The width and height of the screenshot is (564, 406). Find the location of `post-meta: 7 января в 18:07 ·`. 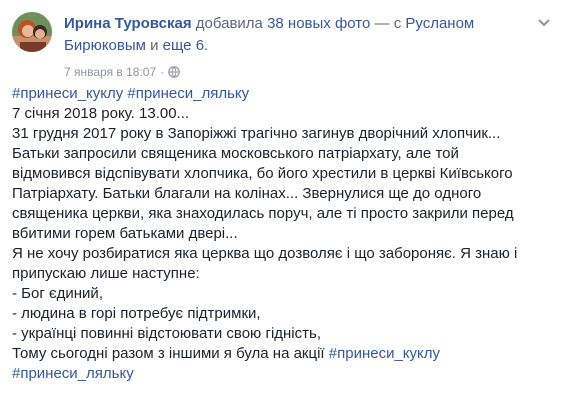

post-meta: 7 января в 18:07 · is located at coordinates (122, 72).